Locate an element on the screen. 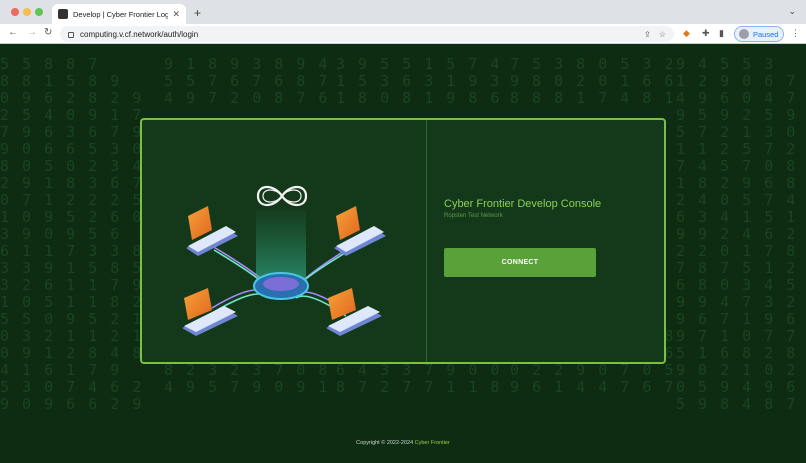 This screenshot has height=463, width=806. browser-menu-icon: ⋮ is located at coordinates (795, 33).